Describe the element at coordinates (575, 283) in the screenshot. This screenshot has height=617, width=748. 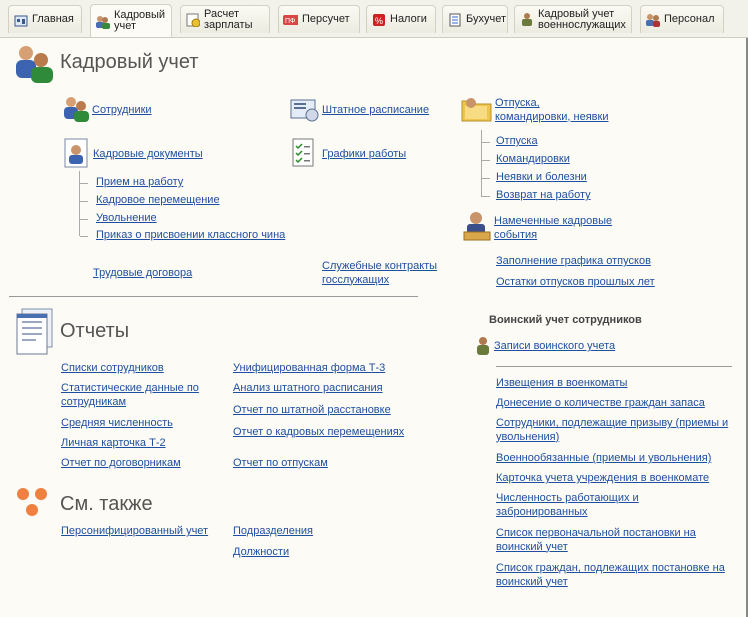
I see `link-leave-balances: Остатки отпусков прошлых лет` at that location.